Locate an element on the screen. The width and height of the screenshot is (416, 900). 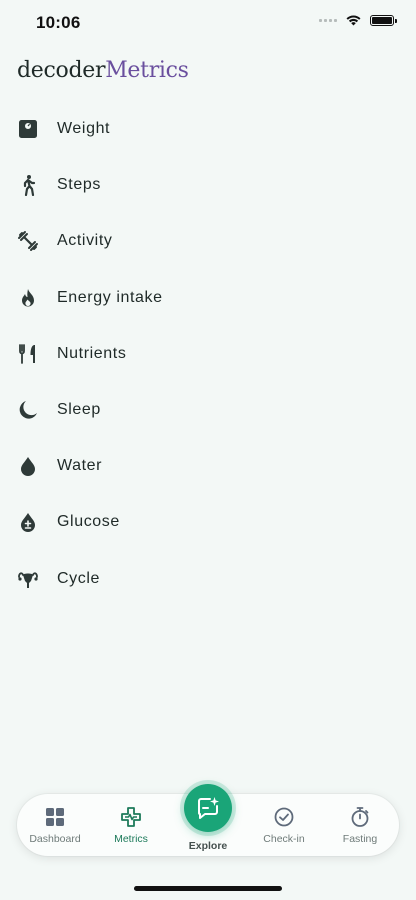
stopwatch-icon is located at coordinates (360, 817).